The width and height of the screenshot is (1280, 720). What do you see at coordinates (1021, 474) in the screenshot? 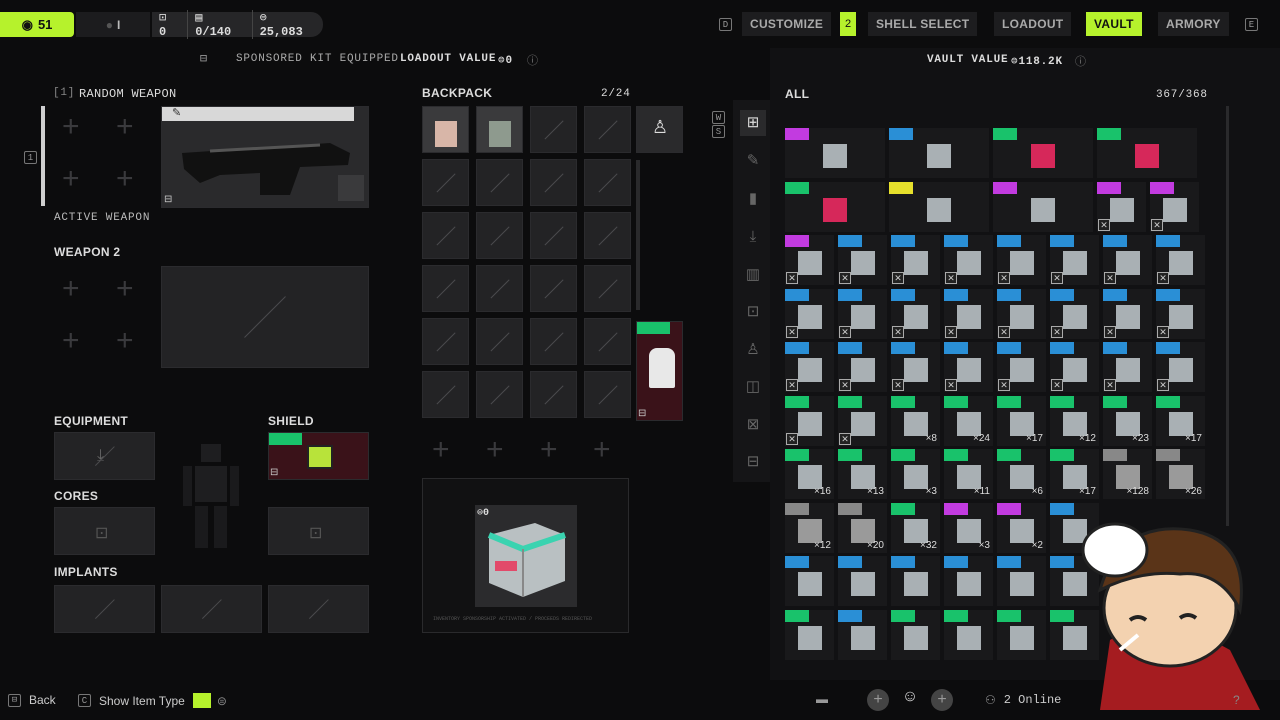
I see `vault-item: ×6` at bounding box center [1021, 474].